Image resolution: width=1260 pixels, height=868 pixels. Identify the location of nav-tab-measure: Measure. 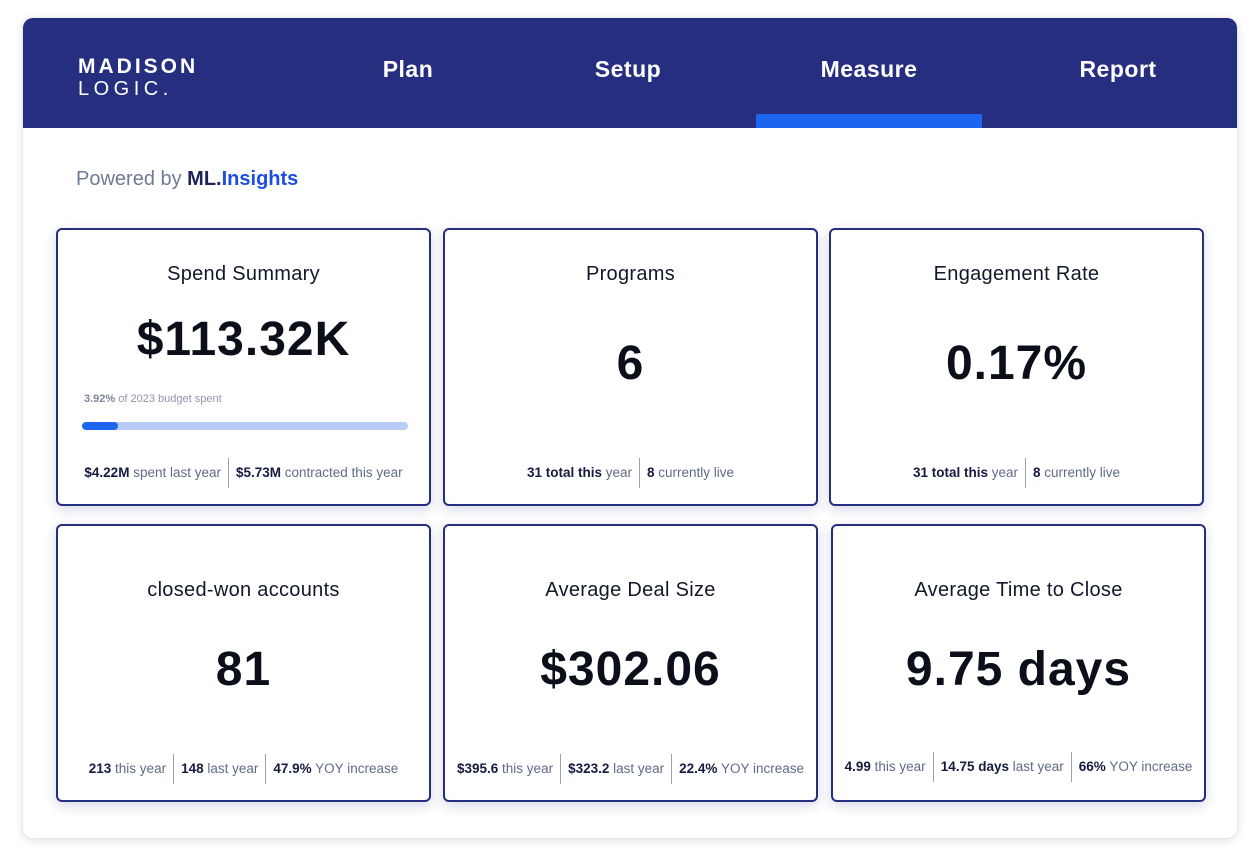
(869, 73).